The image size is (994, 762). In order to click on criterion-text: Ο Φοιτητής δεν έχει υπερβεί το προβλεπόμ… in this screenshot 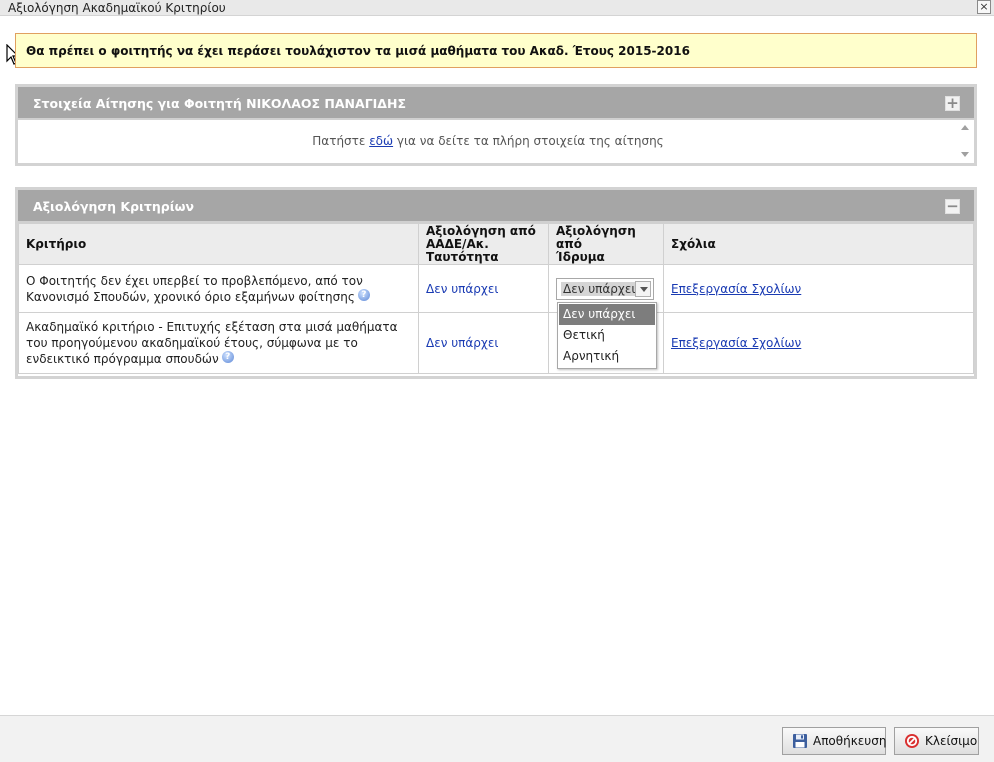, I will do `click(194, 288)`.